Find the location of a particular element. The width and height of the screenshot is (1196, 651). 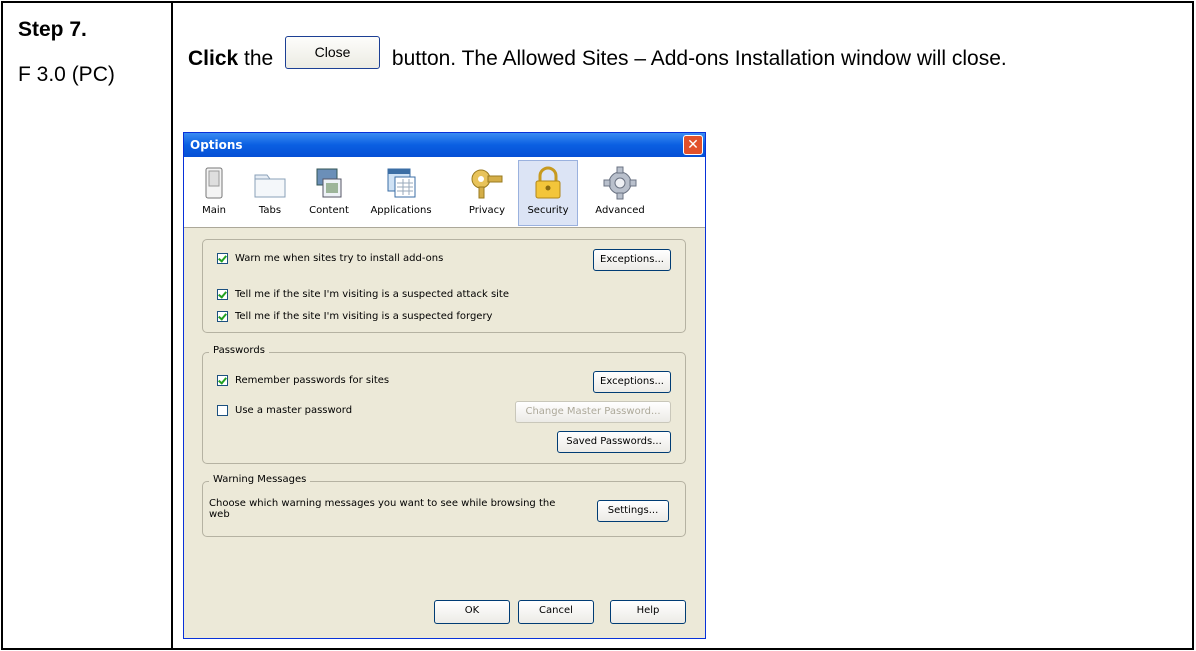

tab-security: Security is located at coordinates (548, 193).